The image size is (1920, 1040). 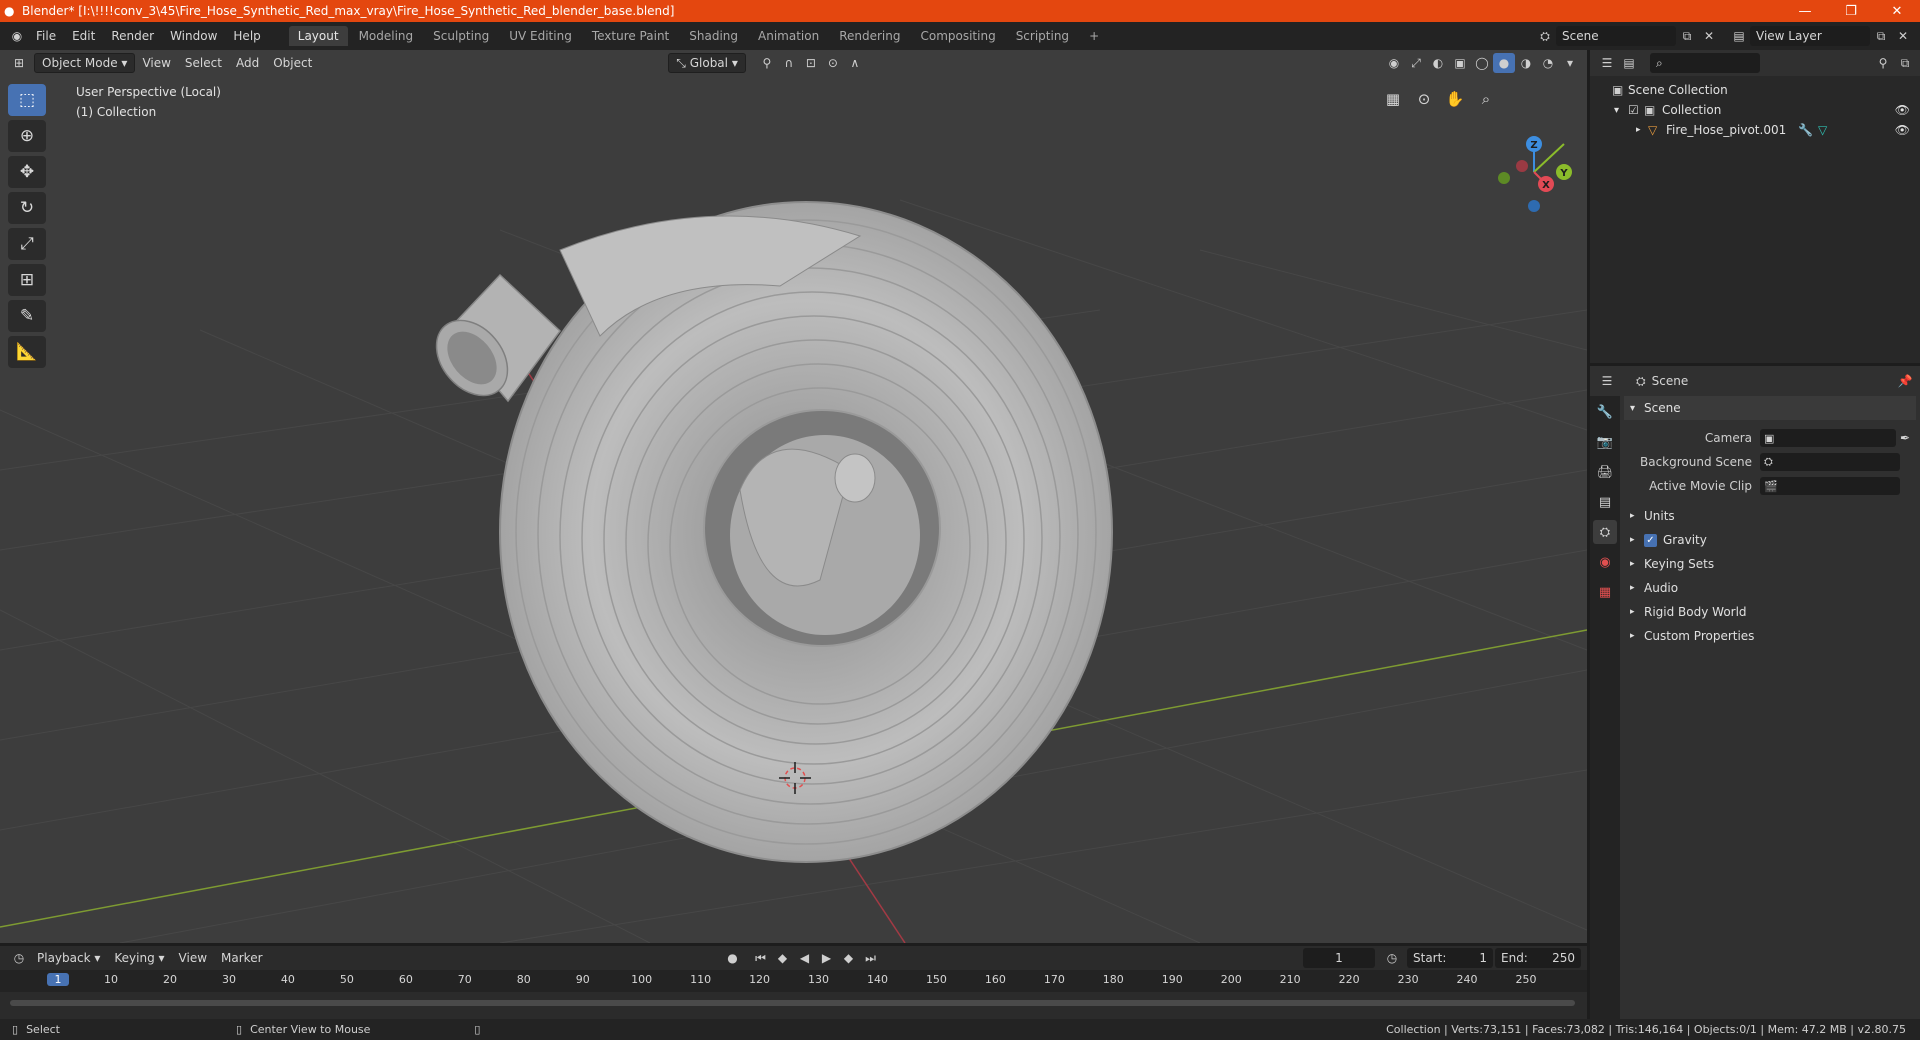 I want to click on menu-view: View, so click(x=156, y=63).